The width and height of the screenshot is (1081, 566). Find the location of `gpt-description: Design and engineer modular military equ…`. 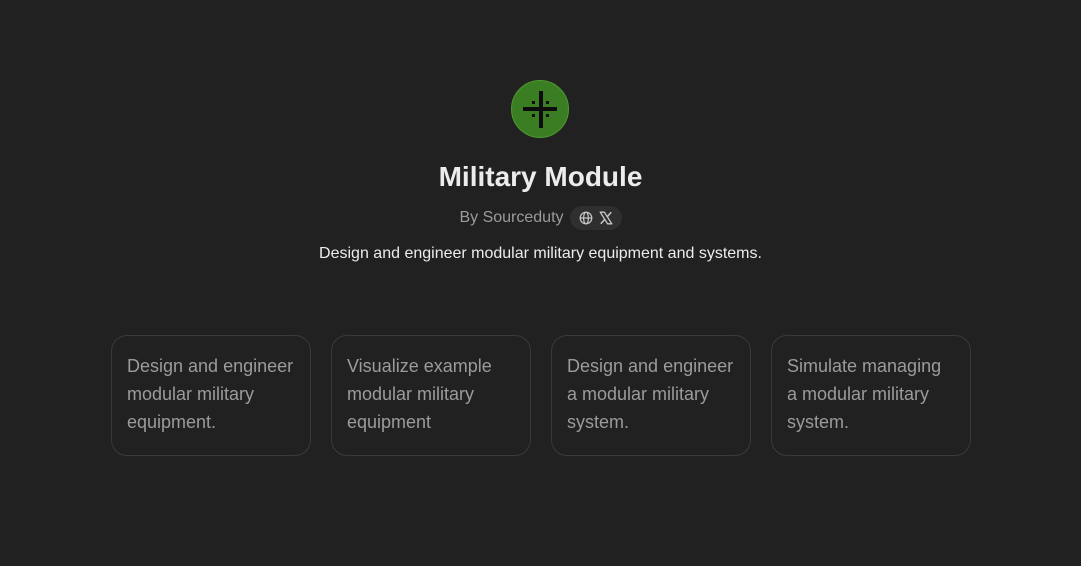

gpt-description: Design and engineer modular military equ… is located at coordinates (540, 253).